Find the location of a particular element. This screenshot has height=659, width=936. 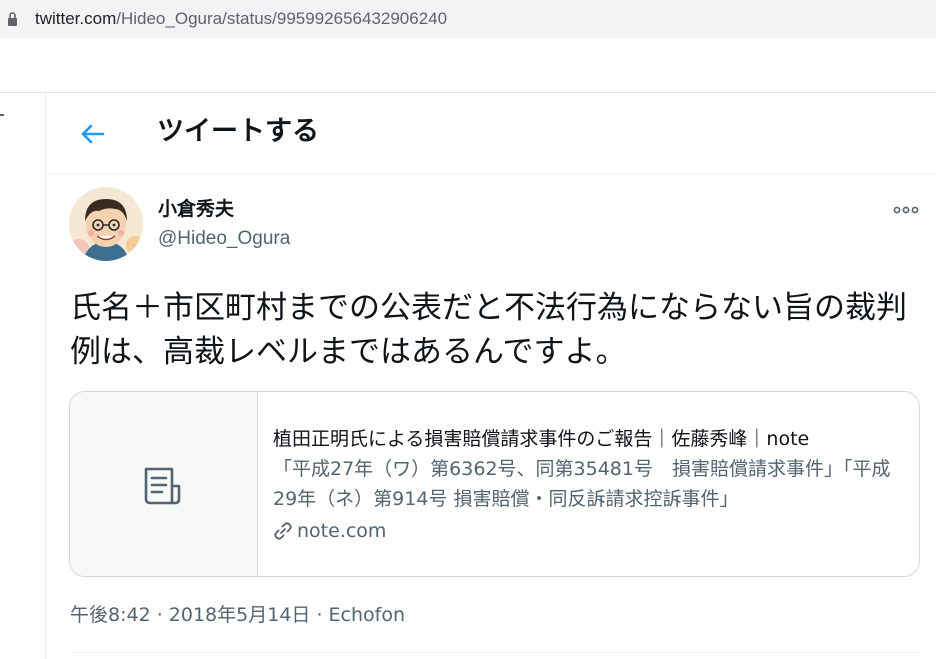

back-arrow-icon is located at coordinates (93, 134).